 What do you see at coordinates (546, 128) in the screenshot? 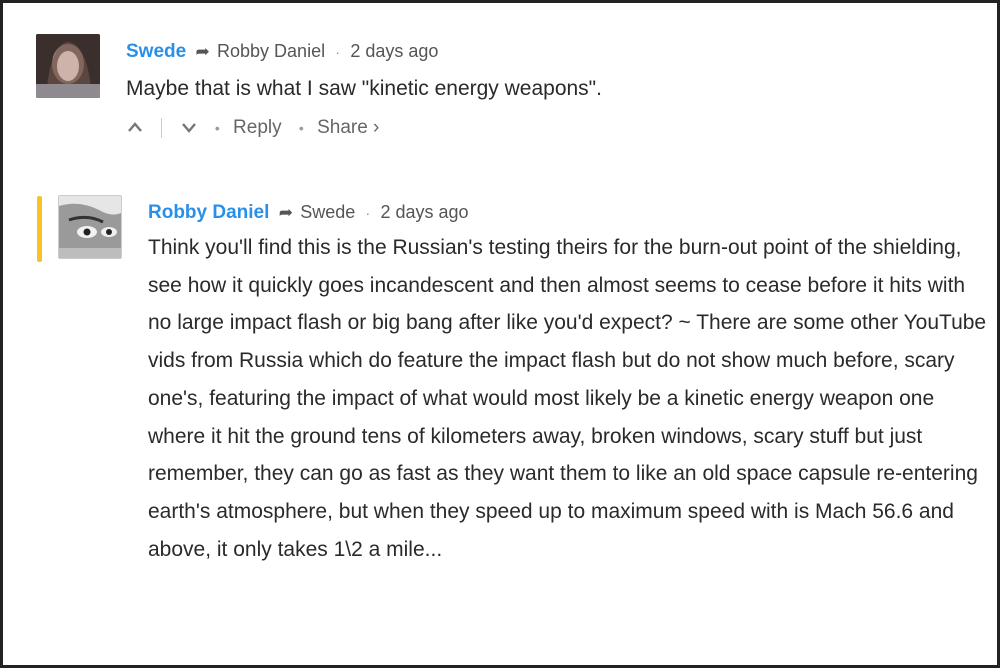
I see `comment-actions: • Reply • Share ›` at bounding box center [546, 128].